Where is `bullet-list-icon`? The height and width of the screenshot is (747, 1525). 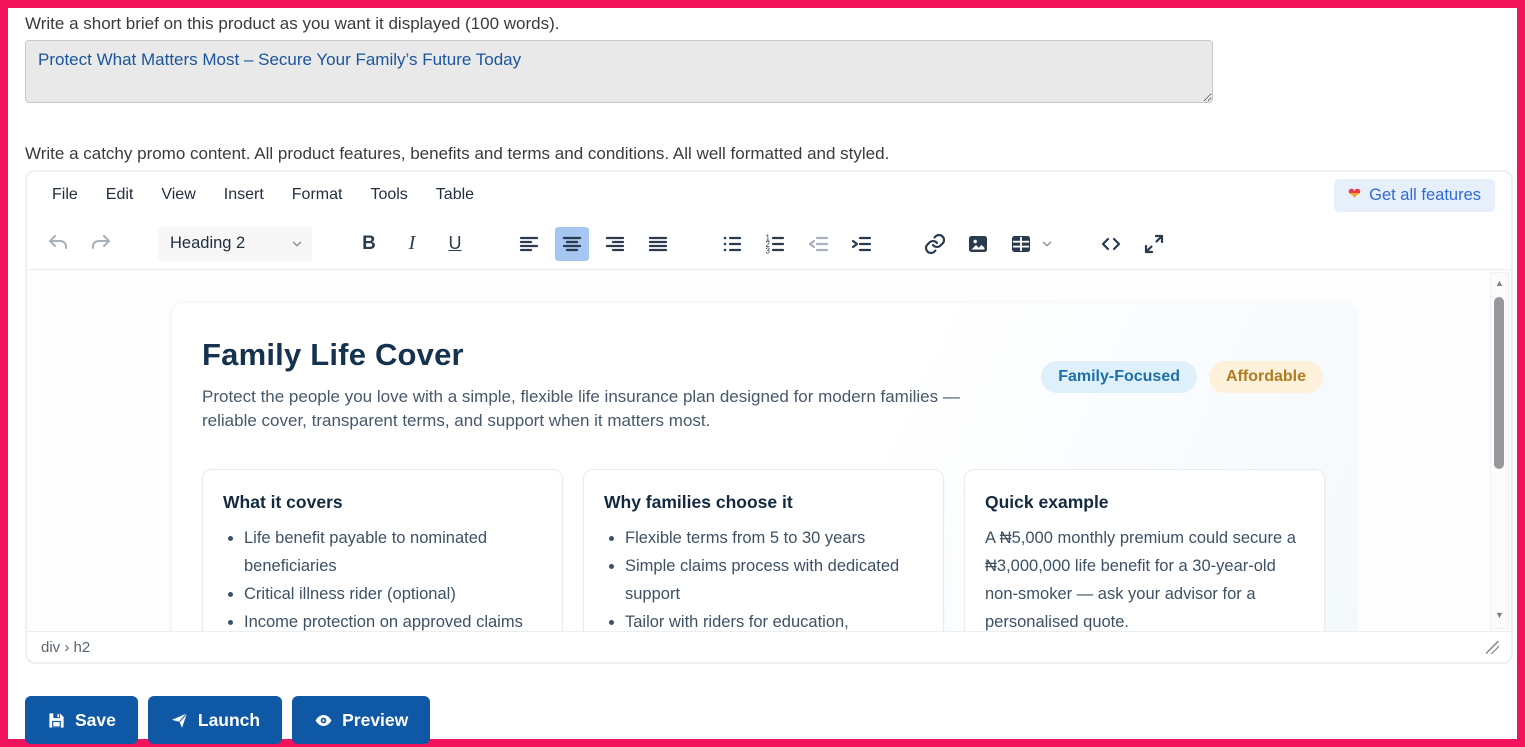 bullet-list-icon is located at coordinates (732, 243).